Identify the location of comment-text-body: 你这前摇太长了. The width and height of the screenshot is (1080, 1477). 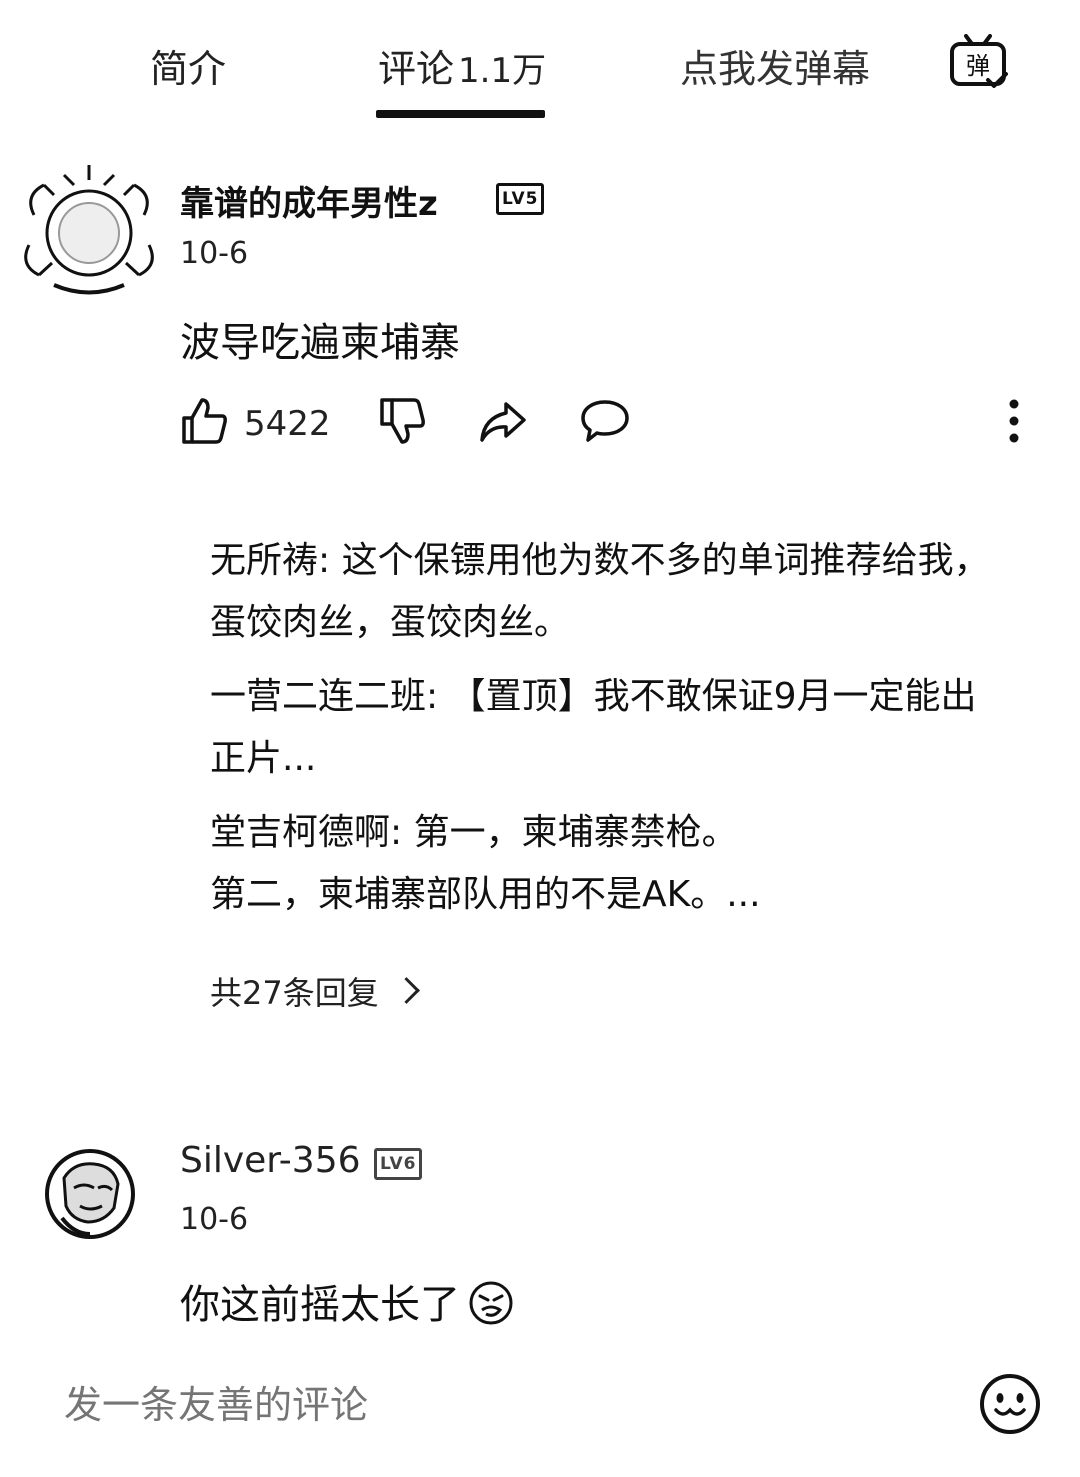
(320, 1305).